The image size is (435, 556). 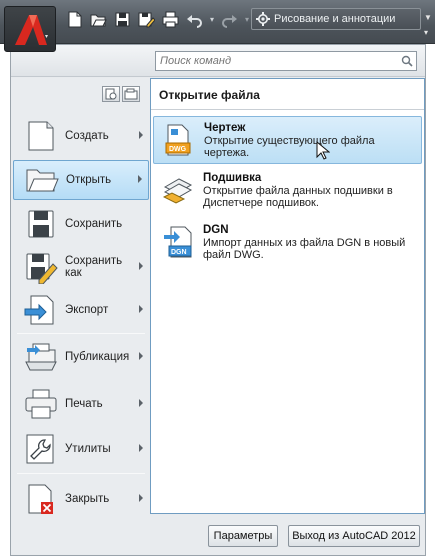 I want to click on cmd-export-label: Экспорт, so click(x=87, y=310).